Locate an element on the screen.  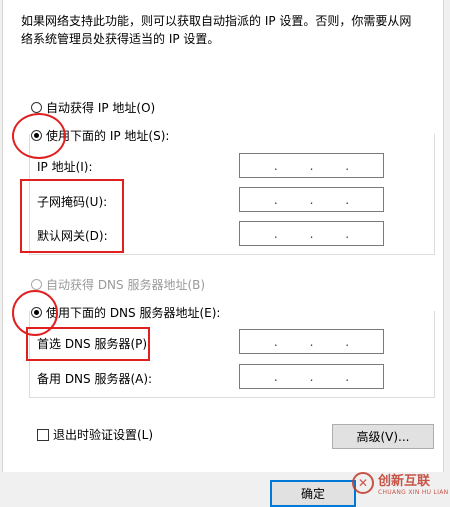
alternate-dns-label: 备用 DNS 服务器(A): is located at coordinates (95, 379).